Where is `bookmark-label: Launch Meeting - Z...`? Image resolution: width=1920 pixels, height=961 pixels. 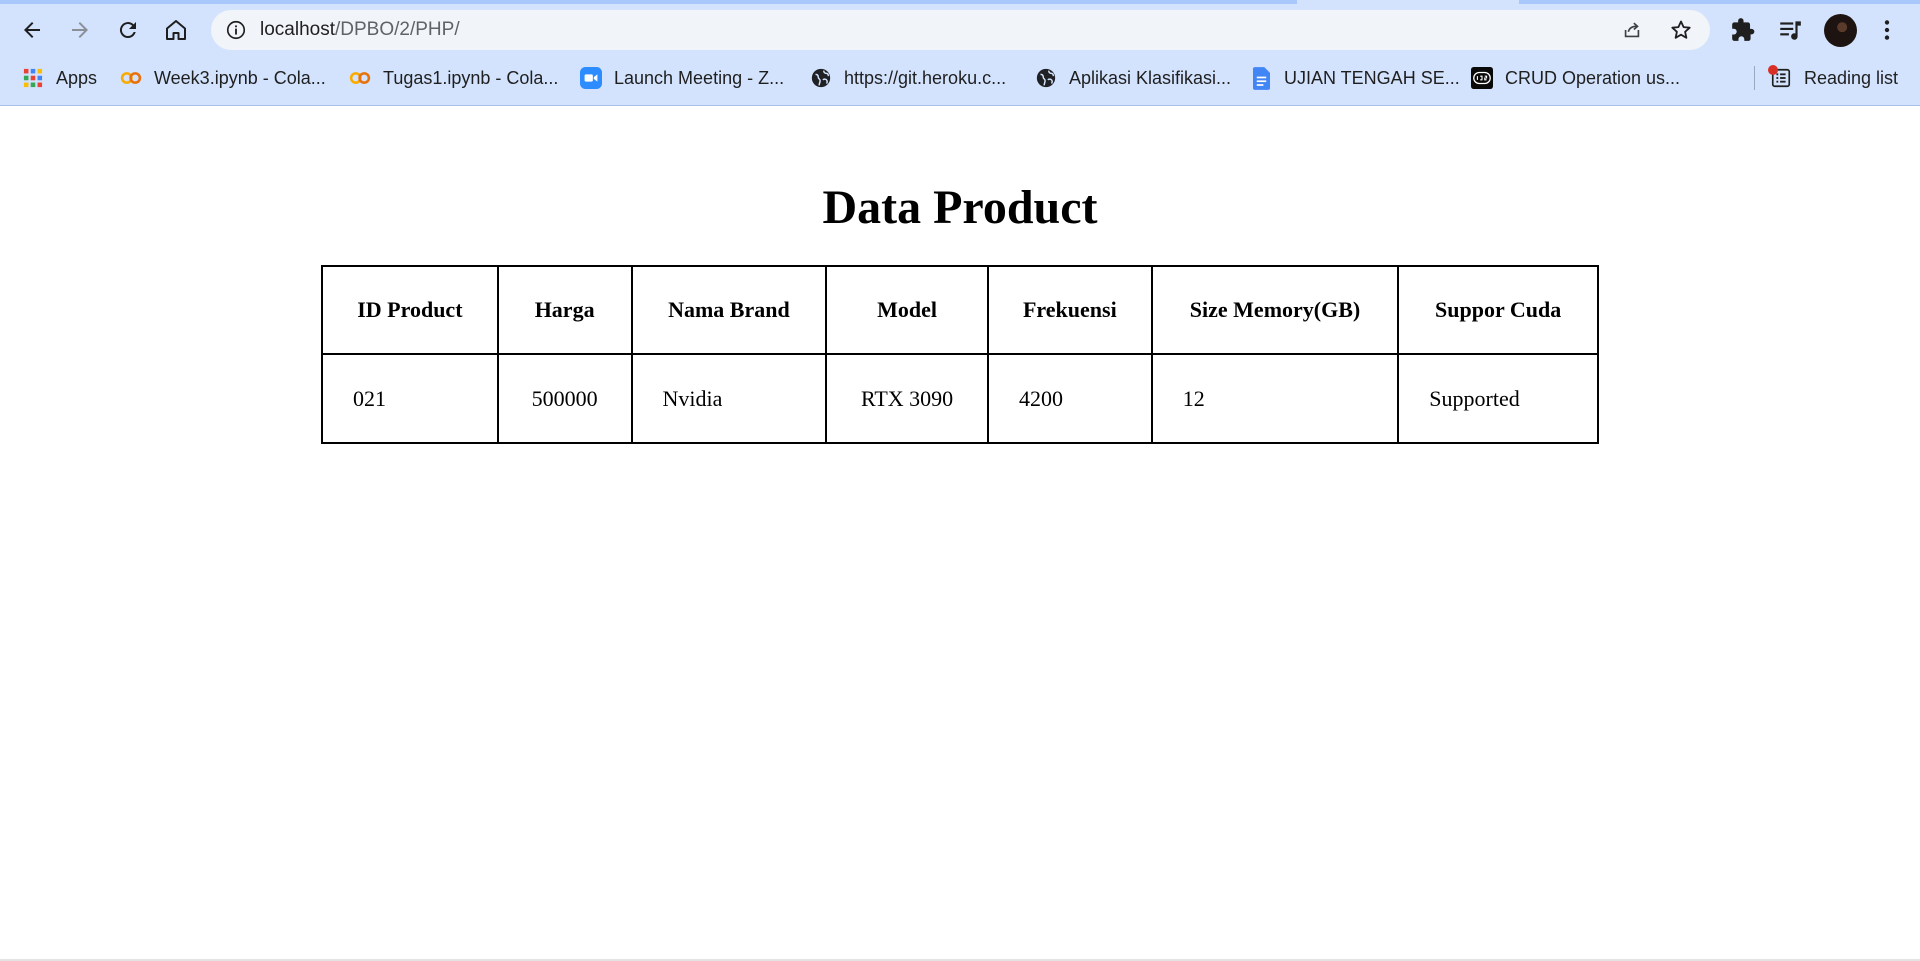
bookmark-label: Launch Meeting - Z... is located at coordinates (699, 77).